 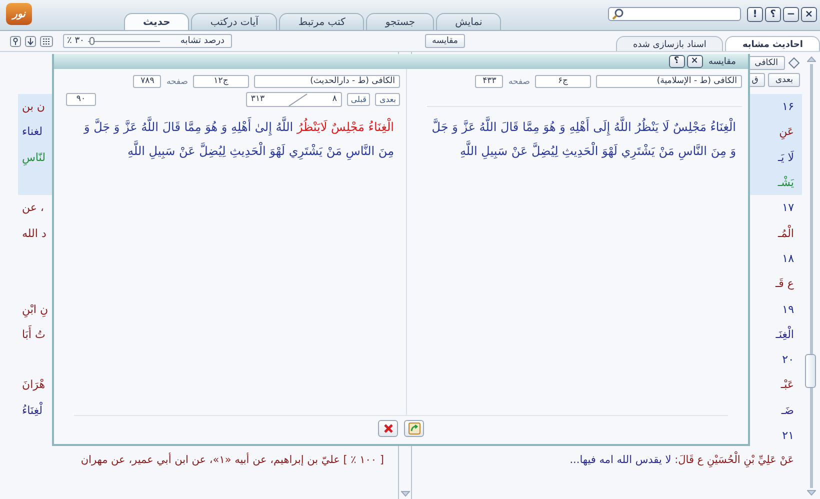 I want to click on slash-divider-icon, so click(x=298, y=99).